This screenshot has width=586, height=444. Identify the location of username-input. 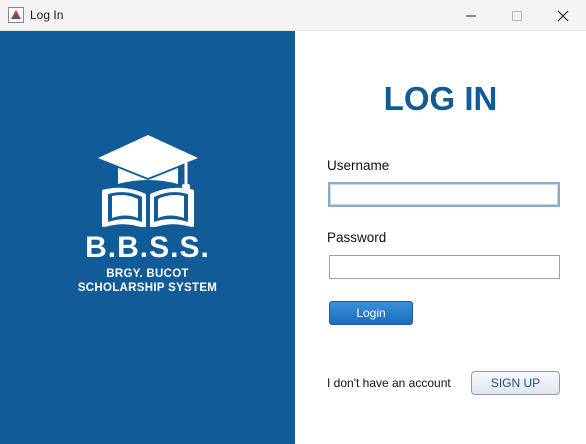
(444, 194).